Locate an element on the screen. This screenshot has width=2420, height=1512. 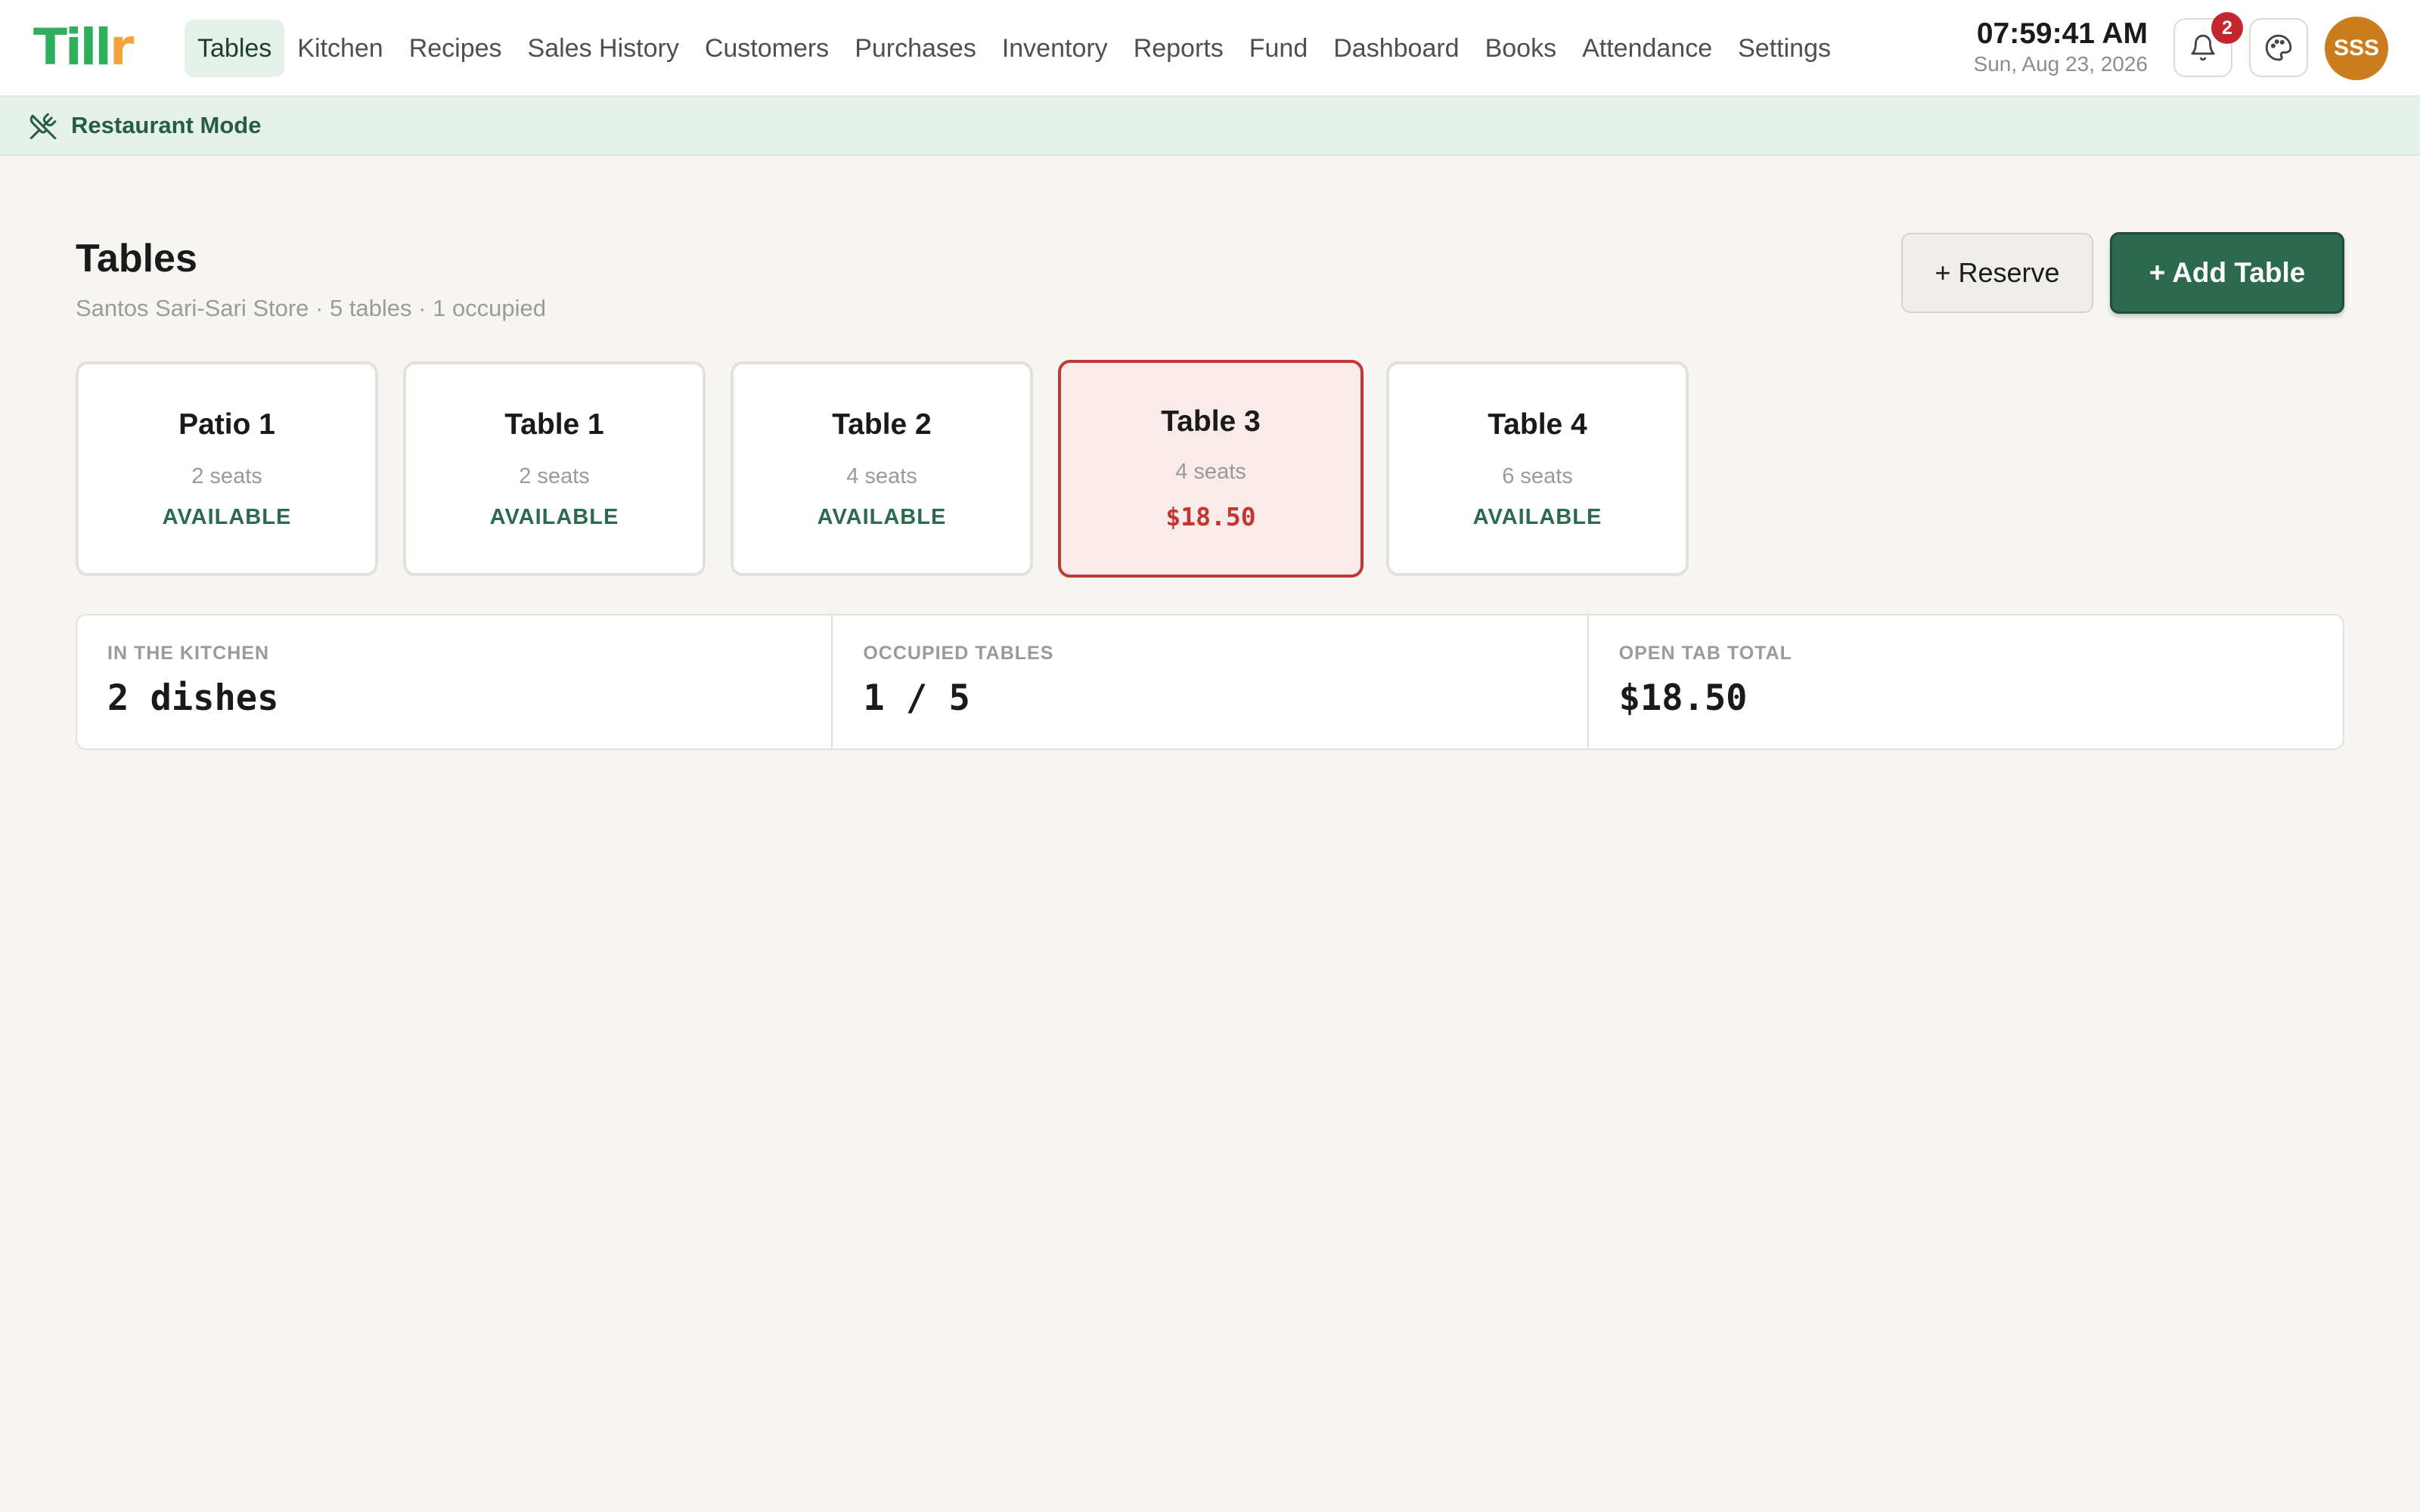
nav-reports: Reports is located at coordinates (1178, 48).